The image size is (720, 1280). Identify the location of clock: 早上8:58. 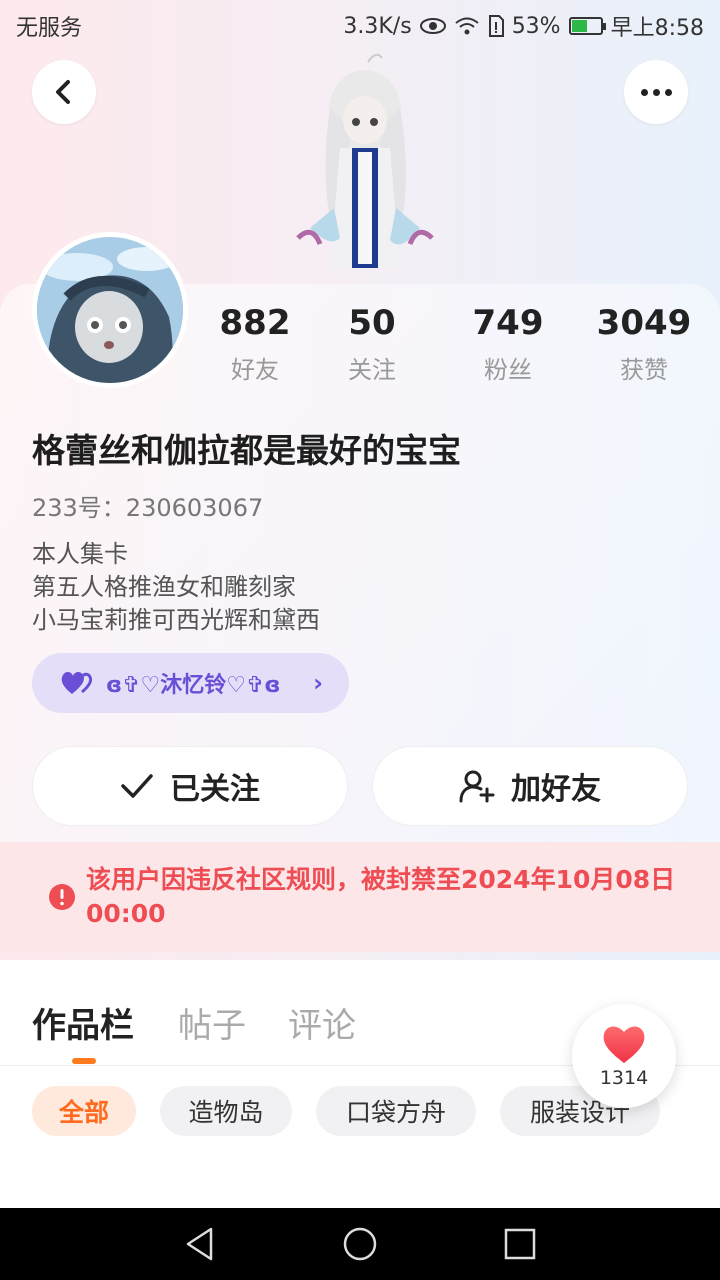
(657, 28).